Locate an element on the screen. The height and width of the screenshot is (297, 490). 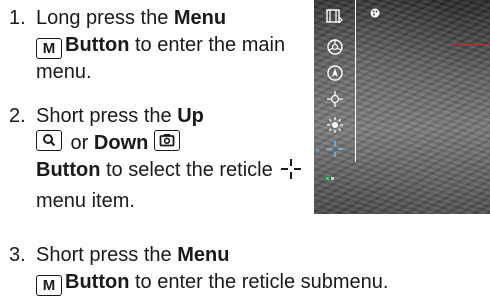
calibration-icon is located at coordinates (336, 73).